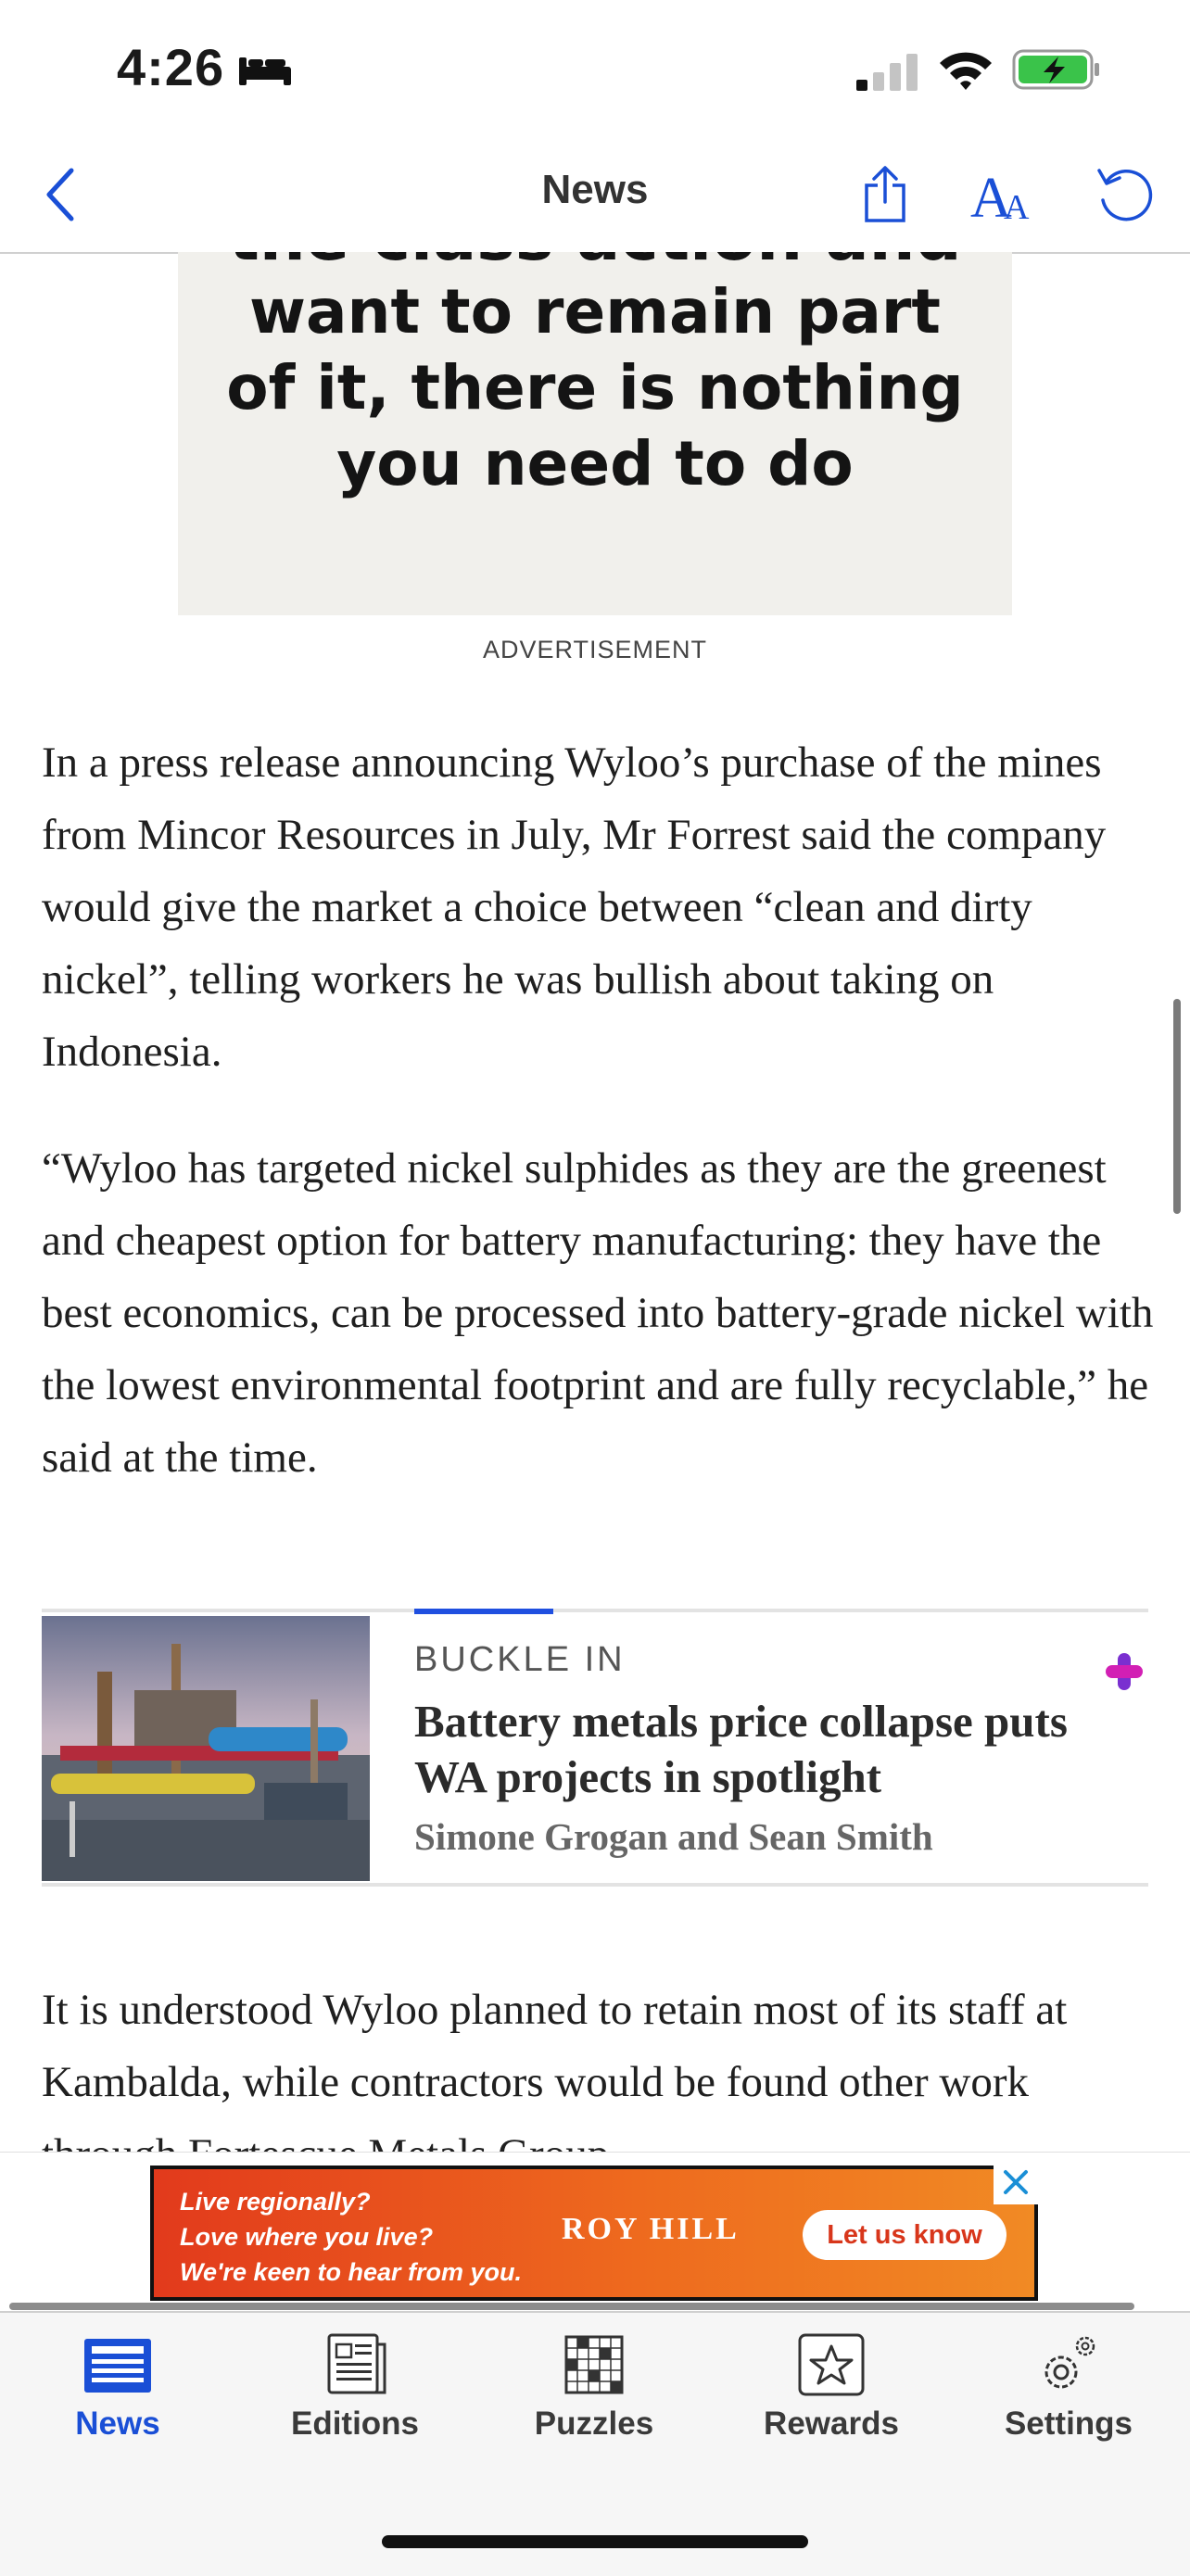 The image size is (1190, 2576). What do you see at coordinates (595, 649) in the screenshot?
I see `advertisement-label: ADVERTISEMENT` at bounding box center [595, 649].